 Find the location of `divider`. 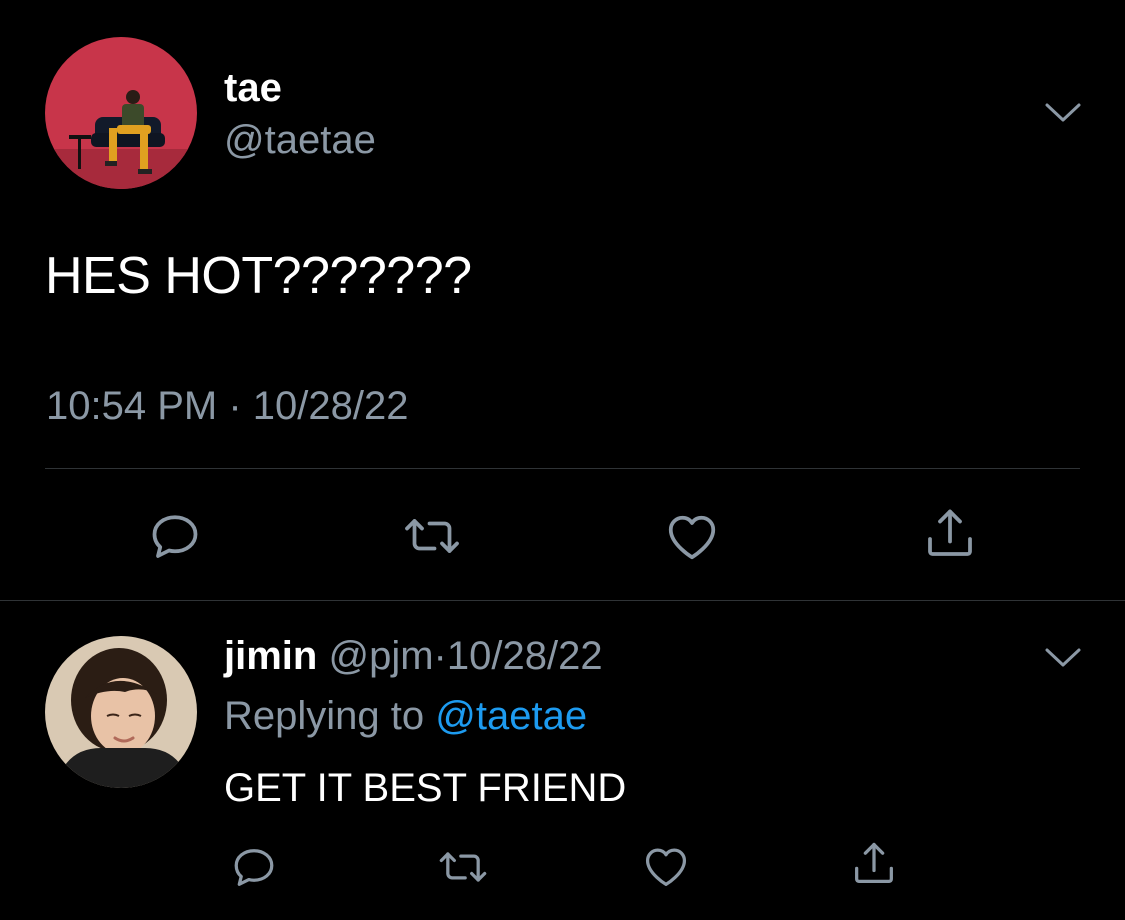

divider is located at coordinates (562, 468).